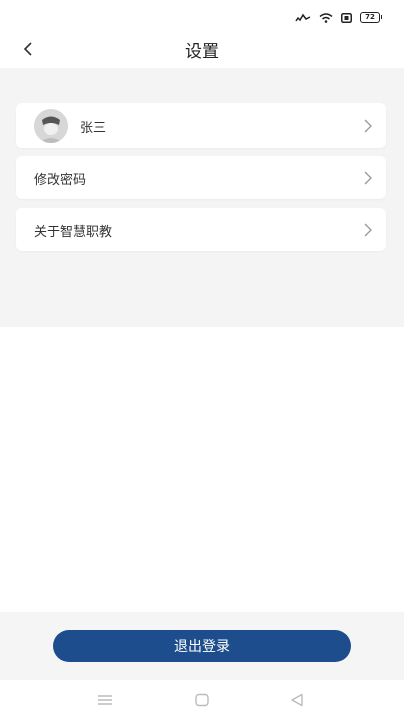 The height and width of the screenshot is (720, 404). I want to click on about-row: 关于智慧职教, so click(201, 229).